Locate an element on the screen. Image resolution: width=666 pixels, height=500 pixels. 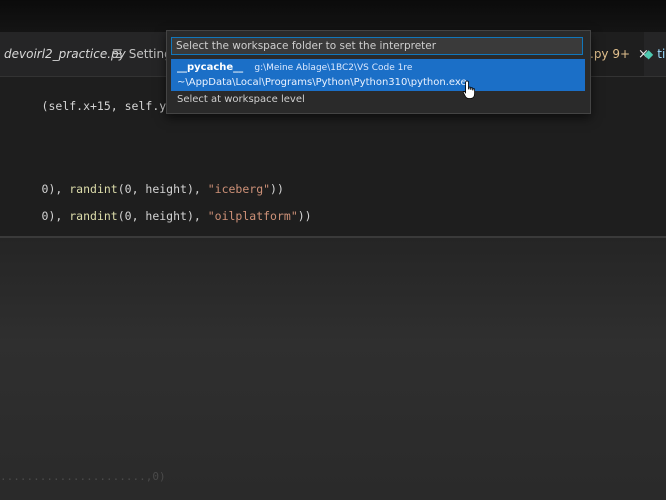
tab-active-python-file: .py 9+ × is located at coordinates (617, 54).